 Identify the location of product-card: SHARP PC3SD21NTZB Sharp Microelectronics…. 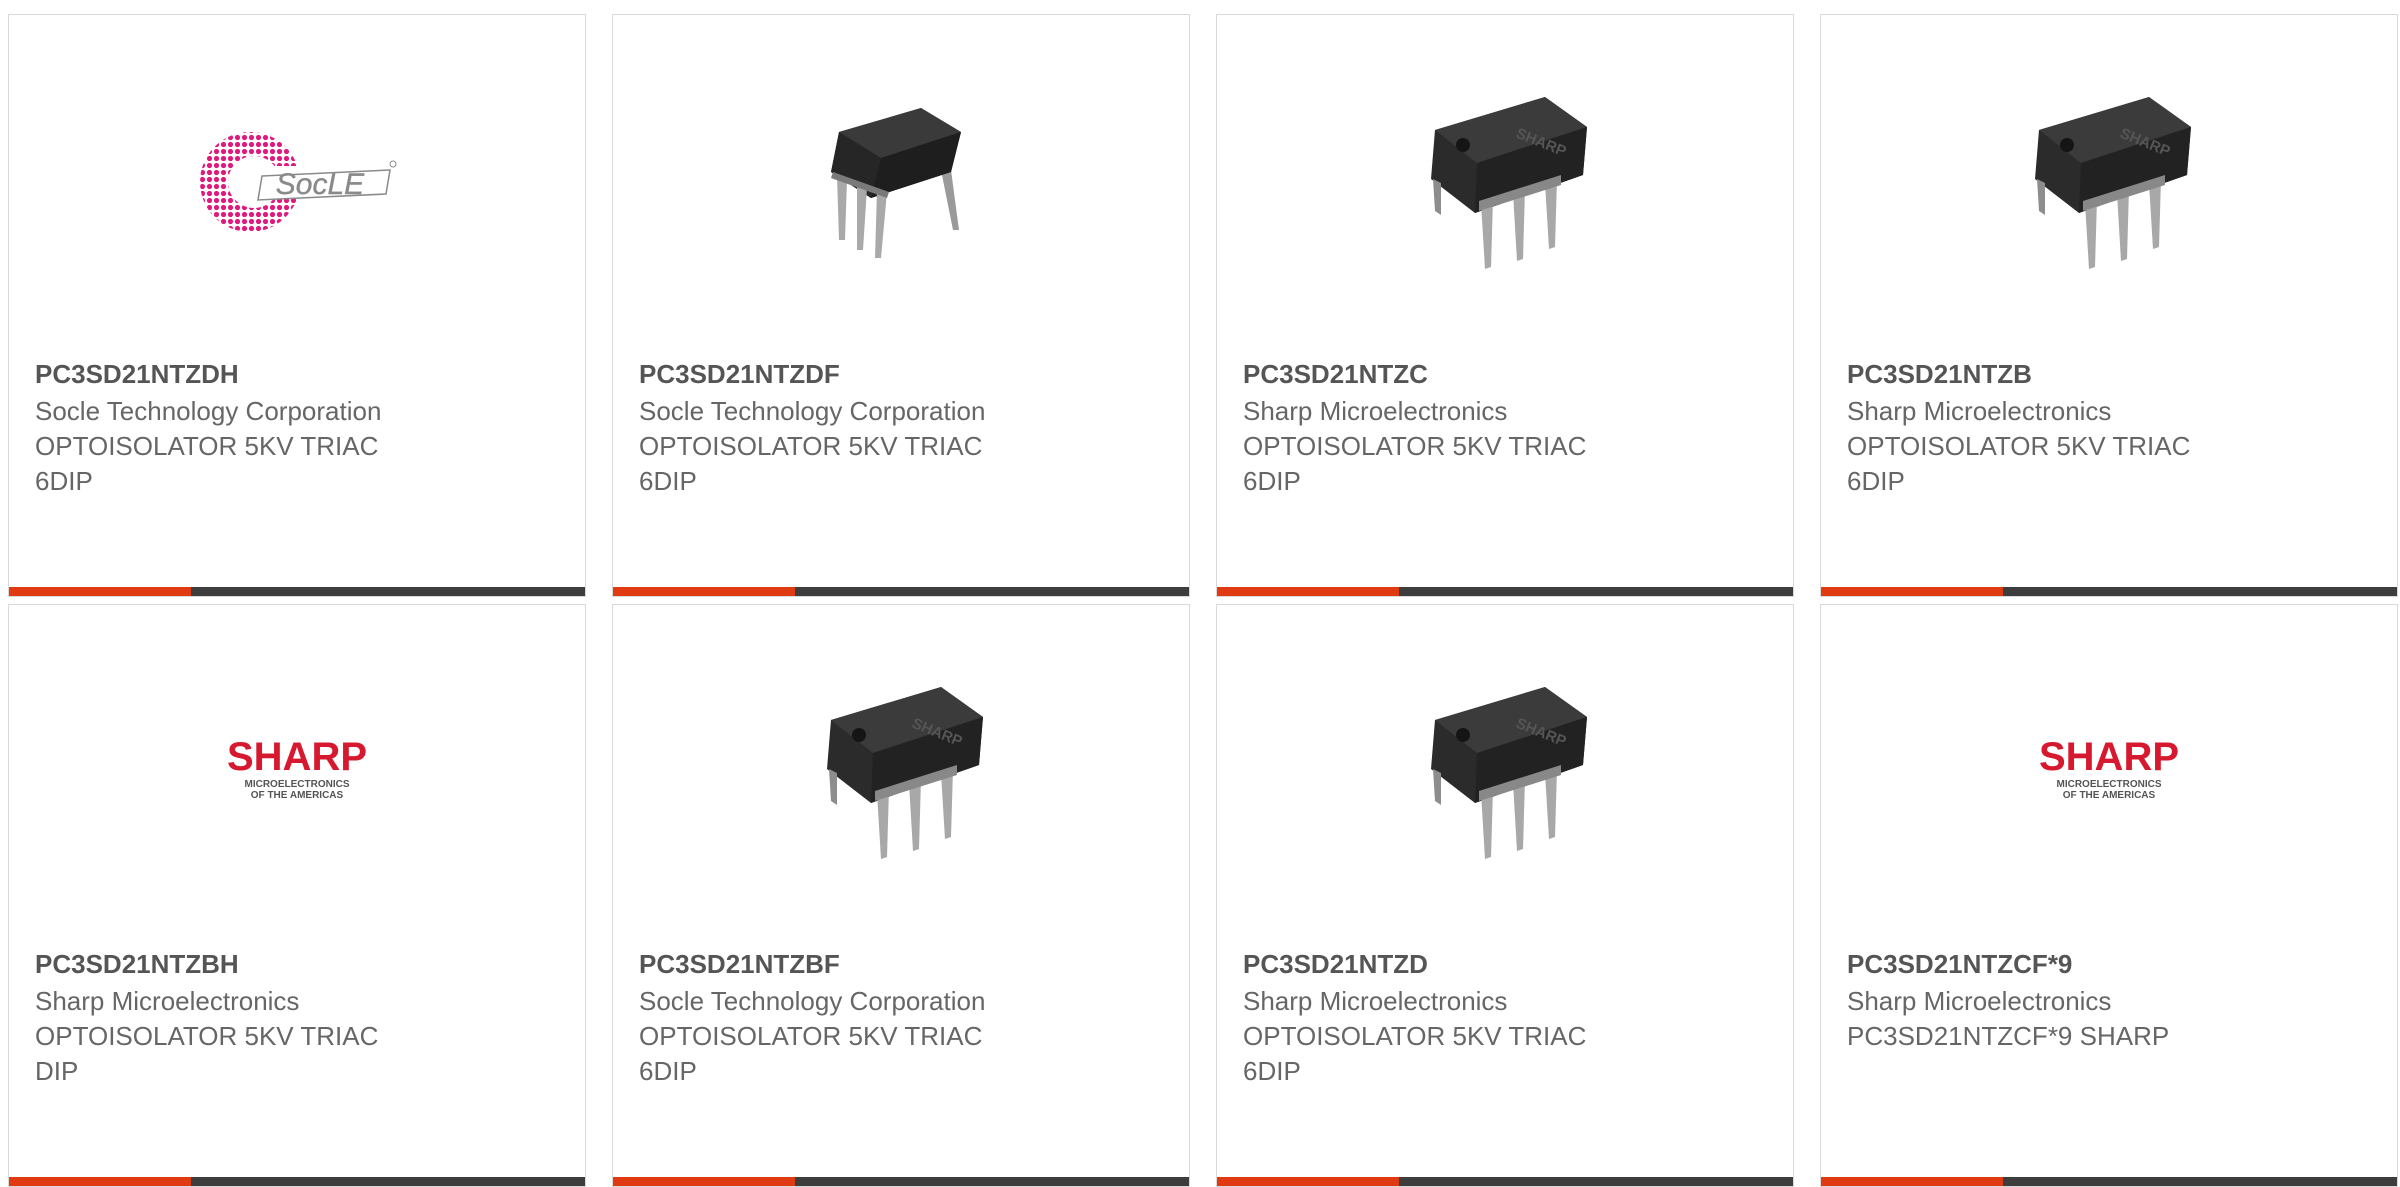
(2109, 305).